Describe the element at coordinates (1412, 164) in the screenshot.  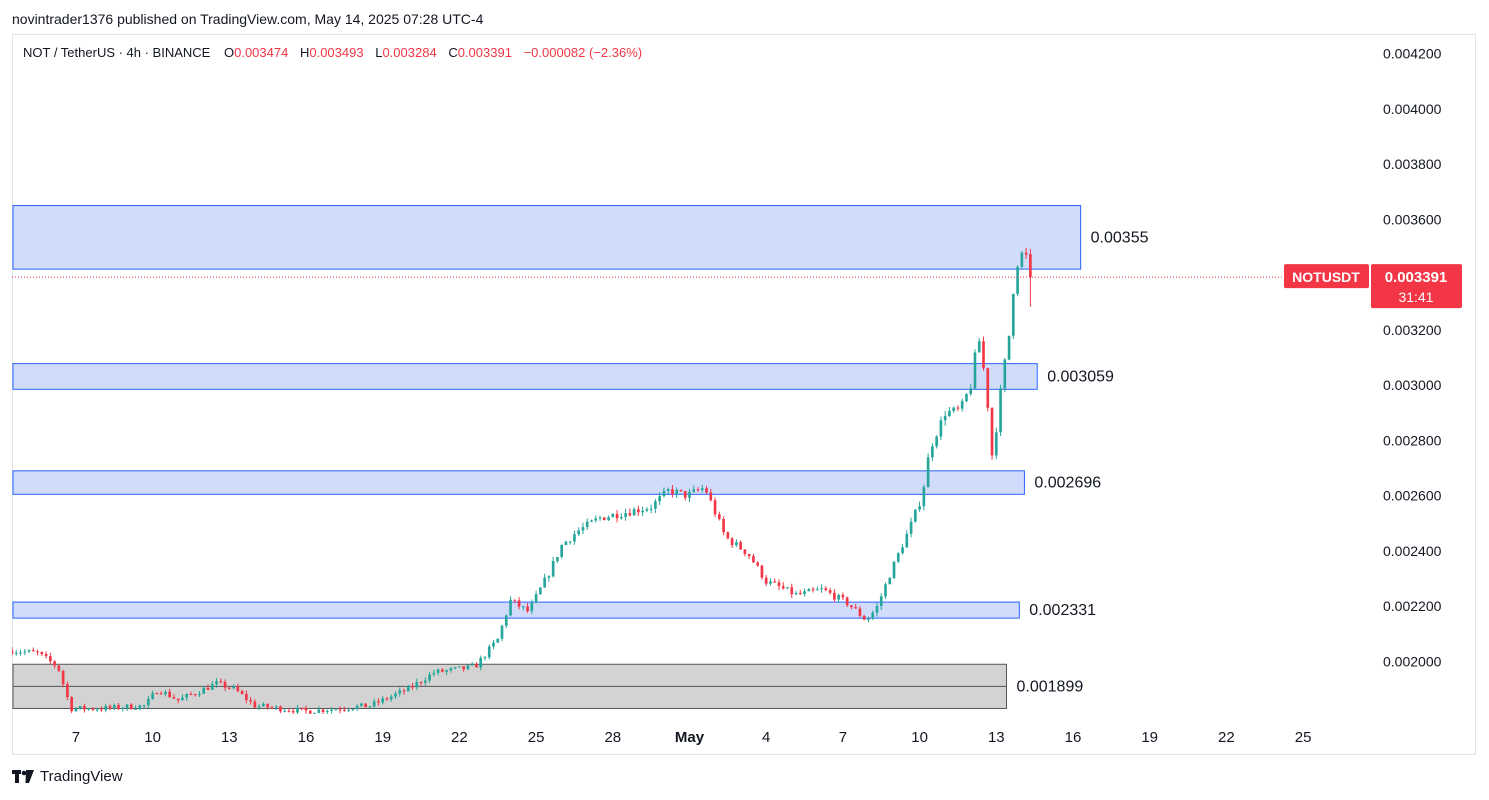
I see `y-tick-label: 0.003800` at that location.